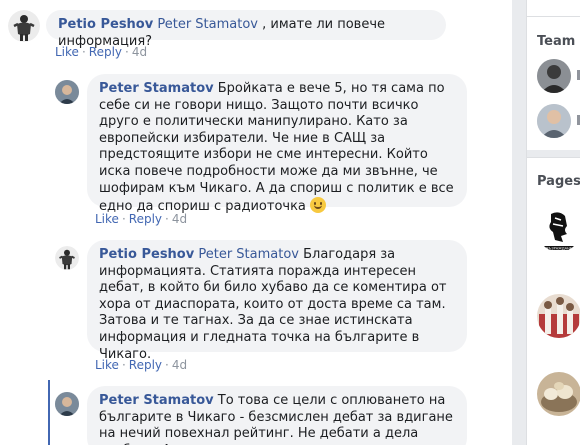 Image resolution: width=580 pixels, height=445 pixels. Describe the element at coordinates (558, 181) in the screenshot. I see `pages-liked-title: Pages L` at that location.